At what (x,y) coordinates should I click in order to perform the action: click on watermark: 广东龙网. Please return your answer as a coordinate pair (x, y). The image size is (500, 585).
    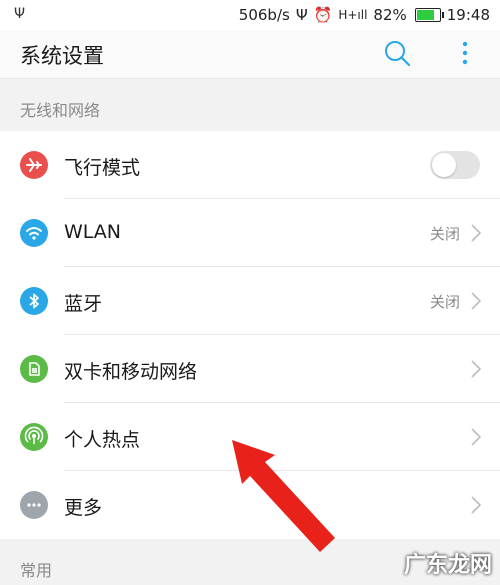
    Looking at the image, I should click on (447, 565).